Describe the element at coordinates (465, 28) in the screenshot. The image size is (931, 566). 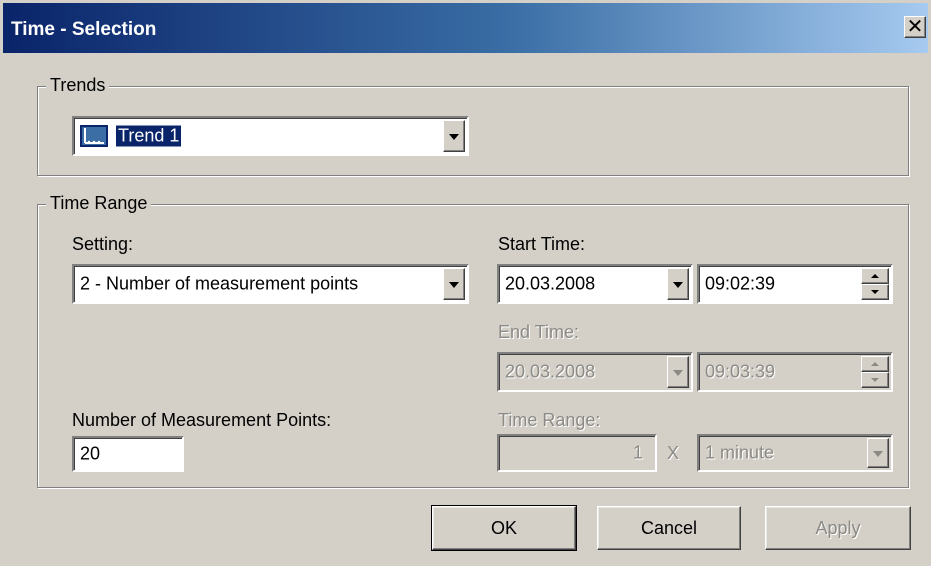
I see `title-bar: Time - Selection ✕` at that location.